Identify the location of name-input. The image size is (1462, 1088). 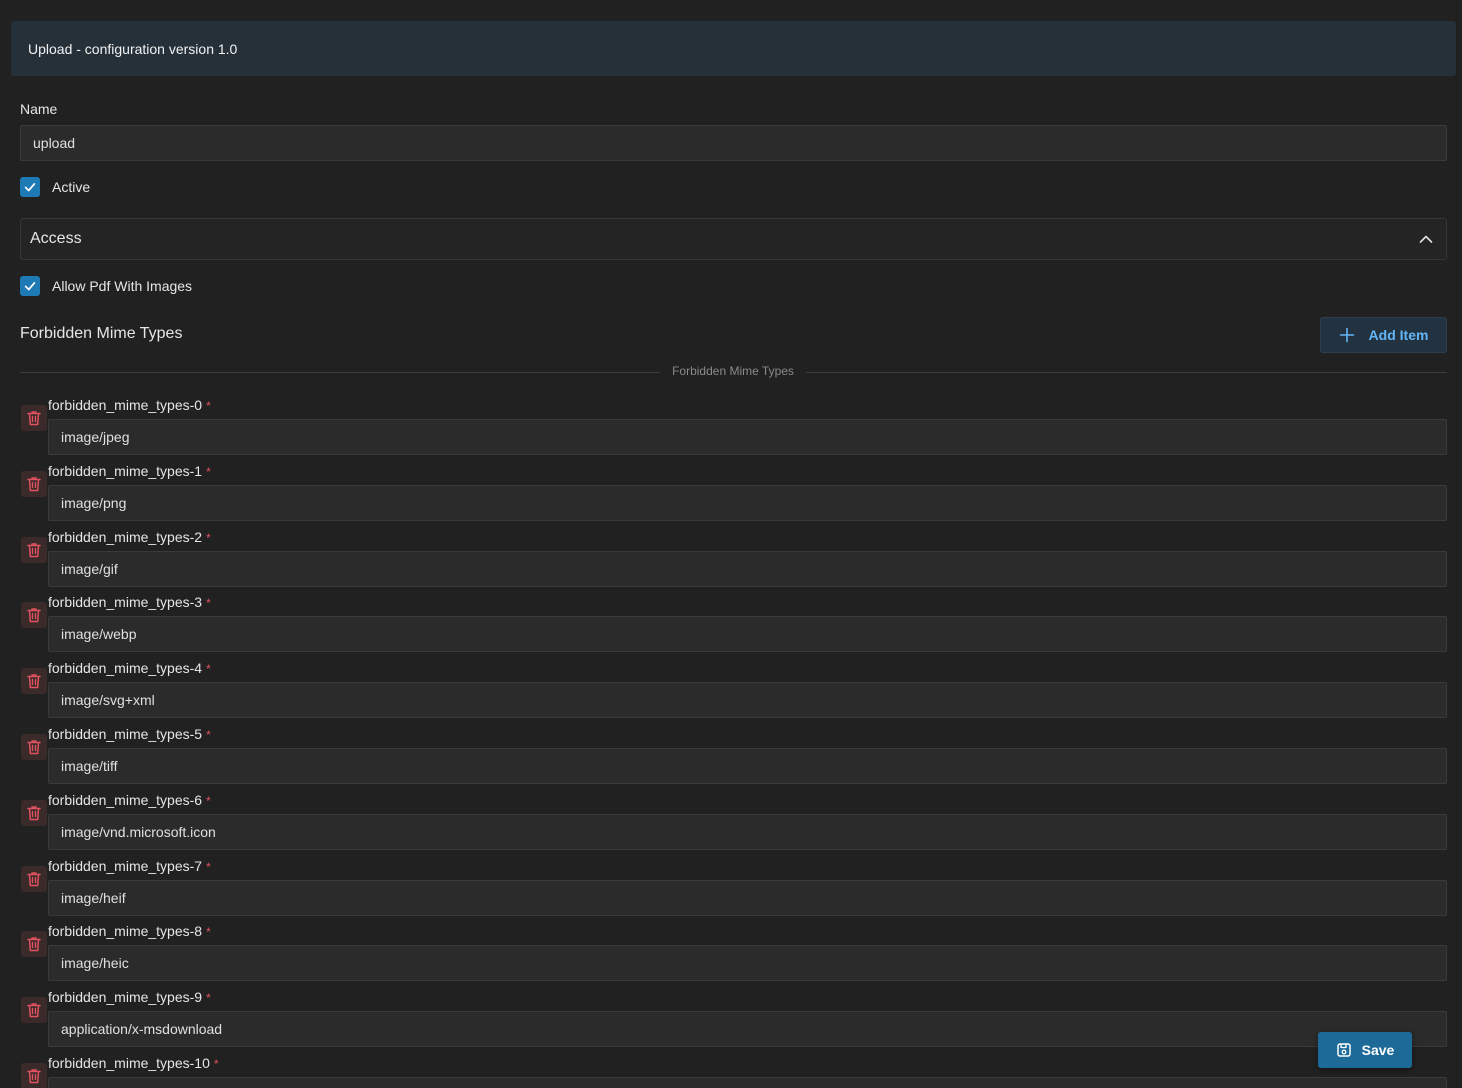
(733, 143).